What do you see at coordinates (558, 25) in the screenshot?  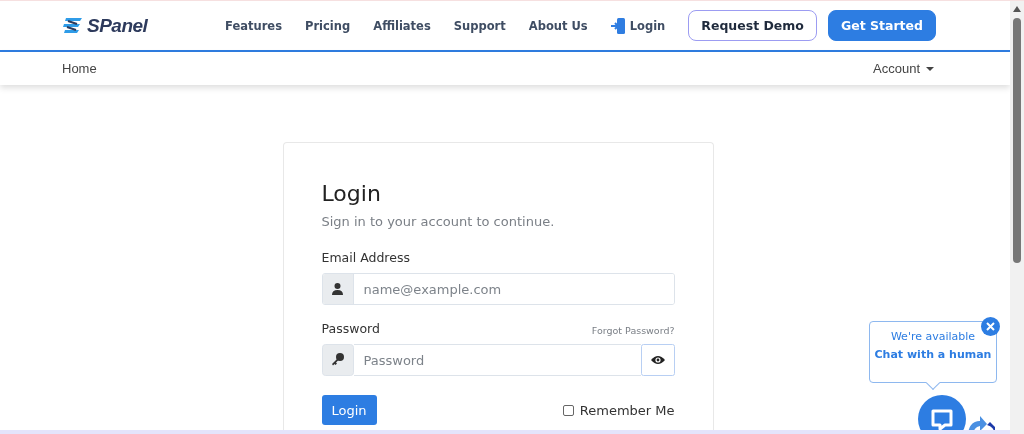 I see `nav-link: About Us` at bounding box center [558, 25].